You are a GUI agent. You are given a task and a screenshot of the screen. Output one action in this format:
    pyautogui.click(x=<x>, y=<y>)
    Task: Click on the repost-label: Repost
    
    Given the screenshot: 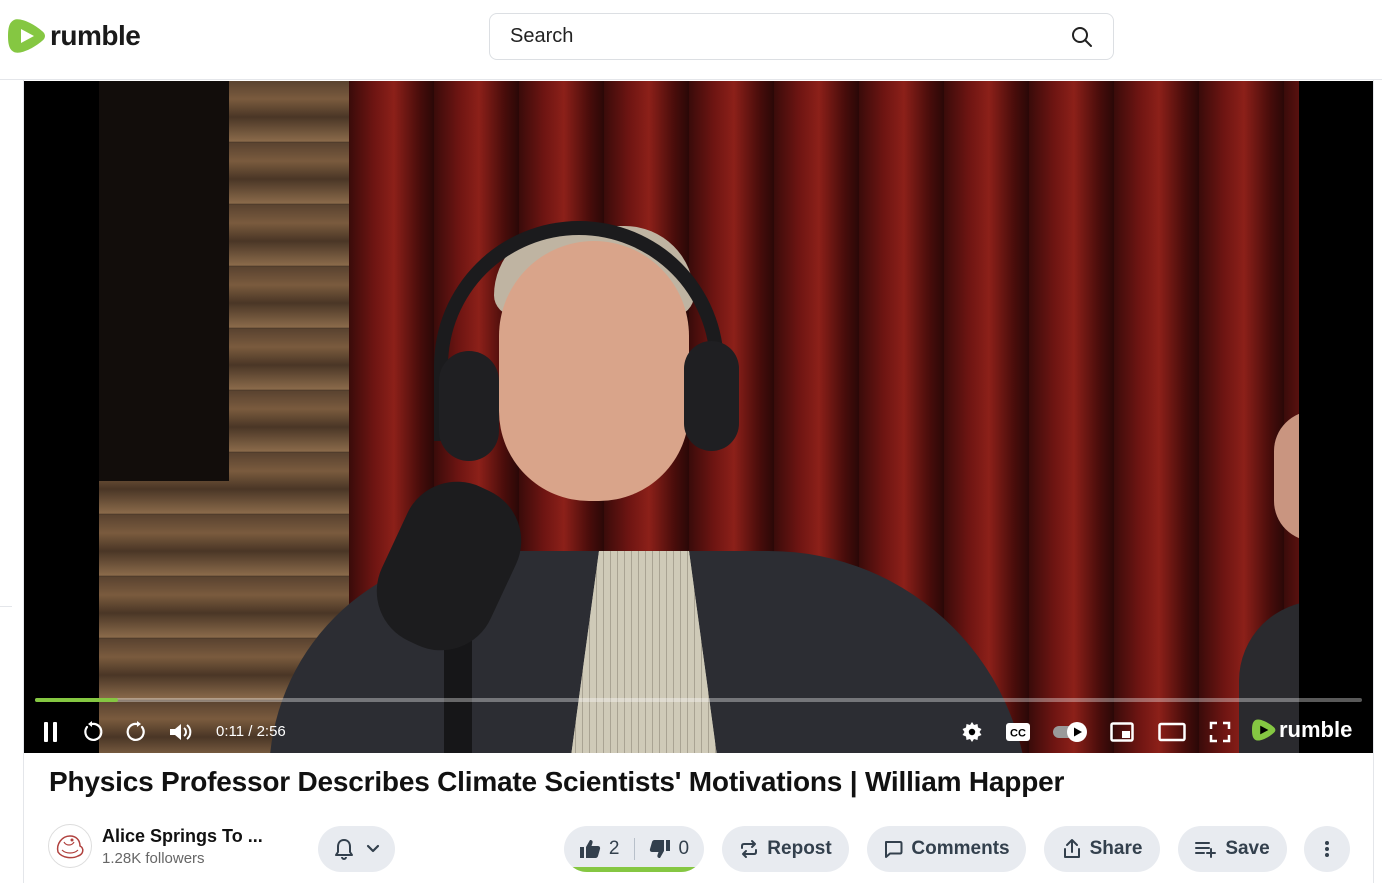 What is the action you would take?
    pyautogui.click(x=799, y=848)
    